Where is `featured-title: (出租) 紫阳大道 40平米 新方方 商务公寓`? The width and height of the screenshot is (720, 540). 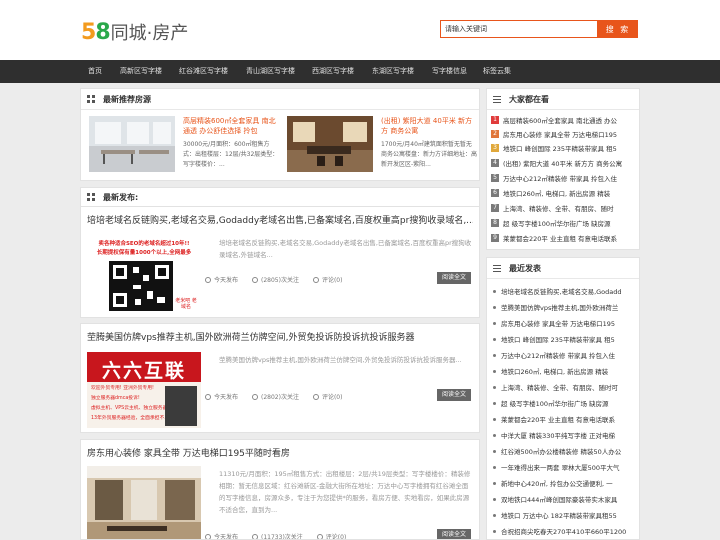 featured-title: (出租) 紫阳大道 40平米 新方方 商务公寓 is located at coordinates (429, 126).